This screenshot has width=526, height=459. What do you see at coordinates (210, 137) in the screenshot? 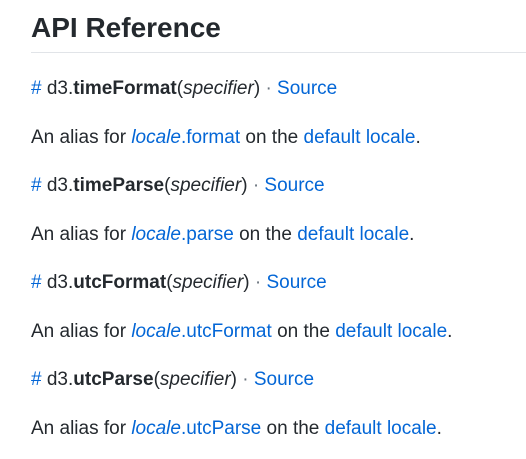
I see `method-name: .format` at bounding box center [210, 137].